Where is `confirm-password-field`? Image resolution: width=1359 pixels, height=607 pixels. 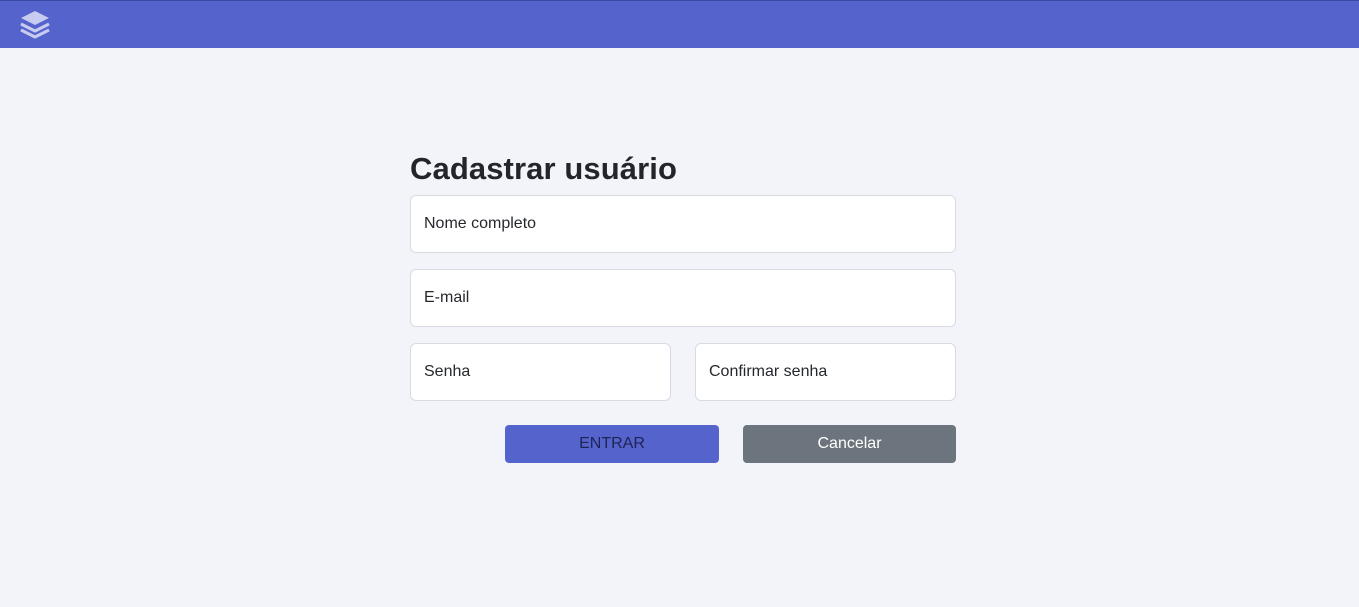 confirm-password-field is located at coordinates (825, 372).